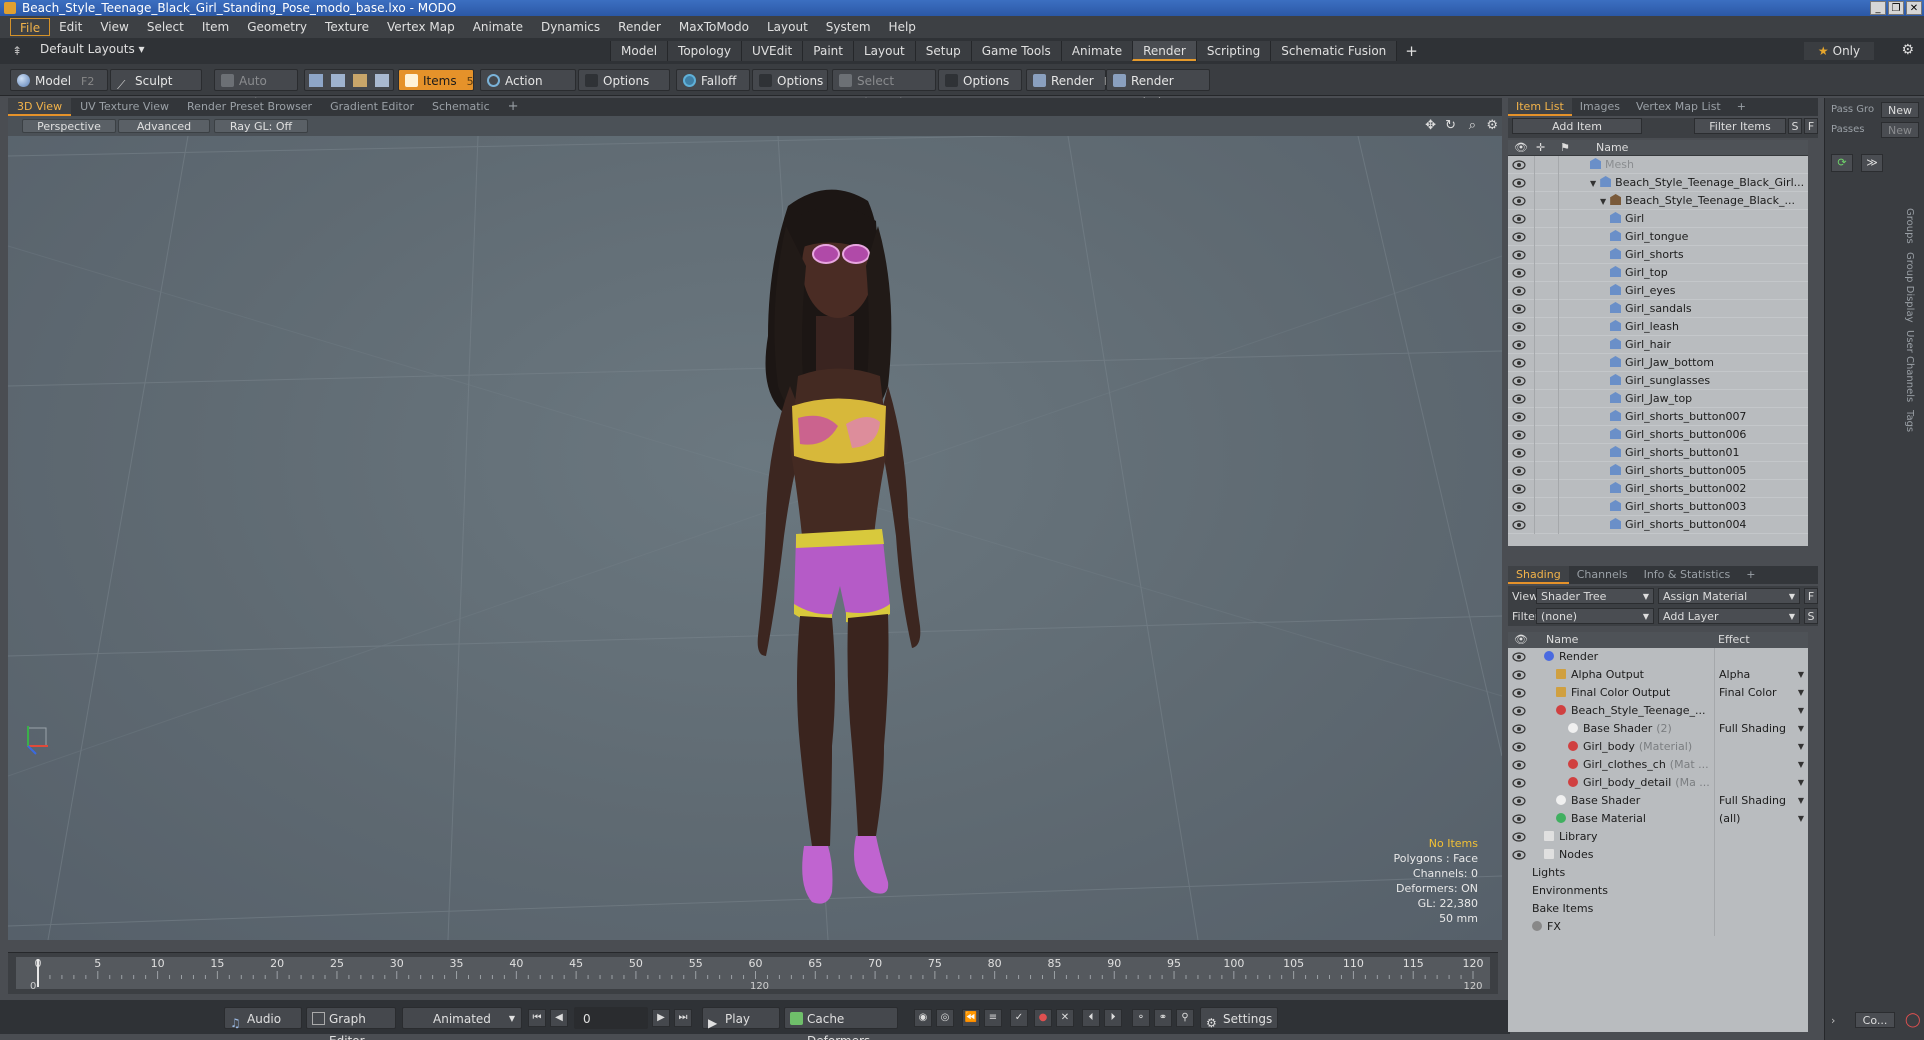  I want to click on tab-shading: Shading, so click(1538, 575).